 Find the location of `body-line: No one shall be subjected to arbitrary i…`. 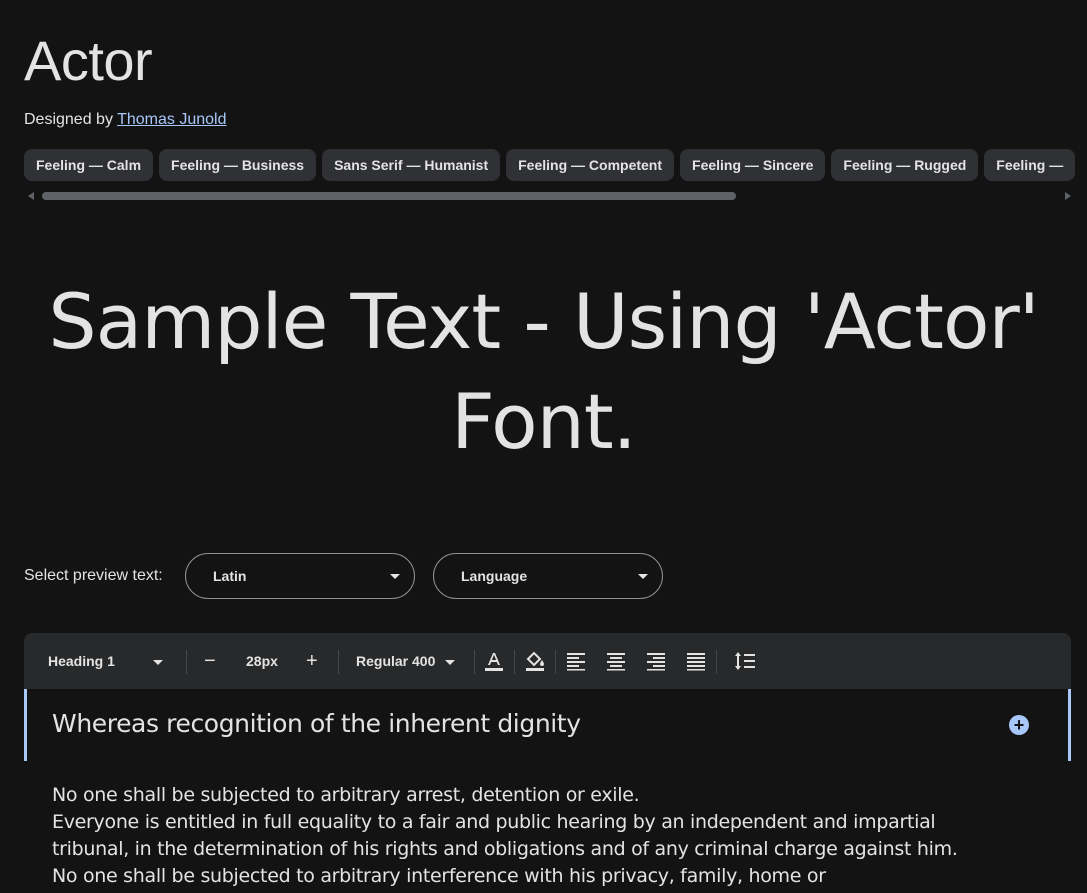

body-line: No one shall be subjected to arbitrary i… is located at coordinates (439, 876).